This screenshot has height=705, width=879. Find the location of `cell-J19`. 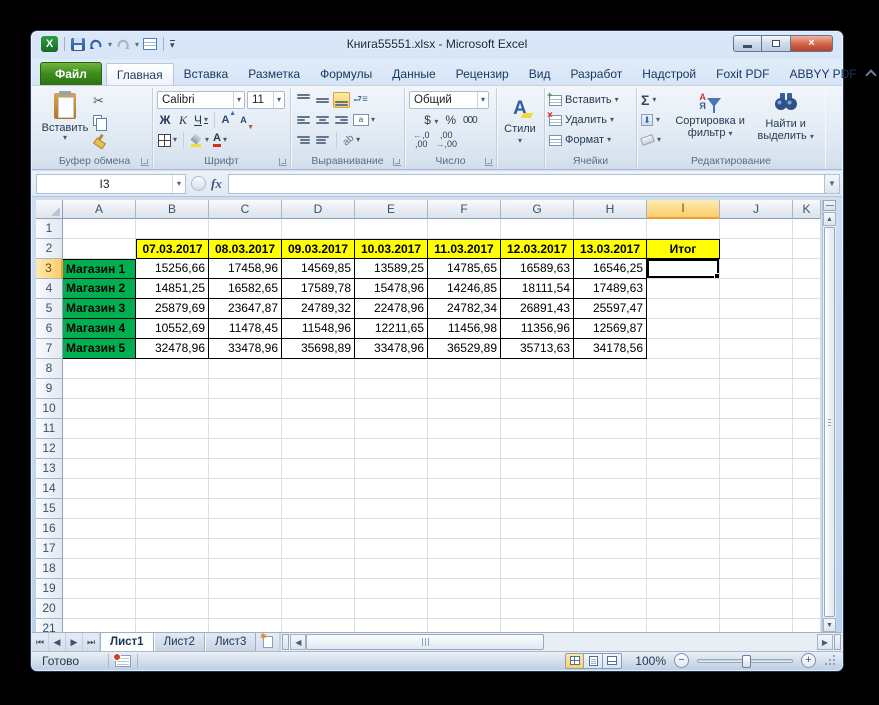

cell-J19 is located at coordinates (756, 589).